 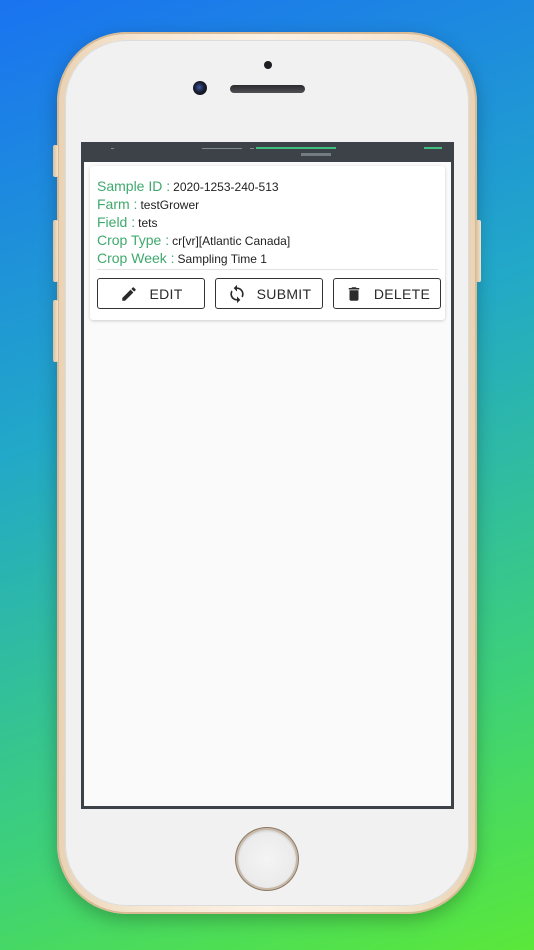 I want to click on sample-id-row: Sample ID : 2020-1253-240-513, so click(x=188, y=187).